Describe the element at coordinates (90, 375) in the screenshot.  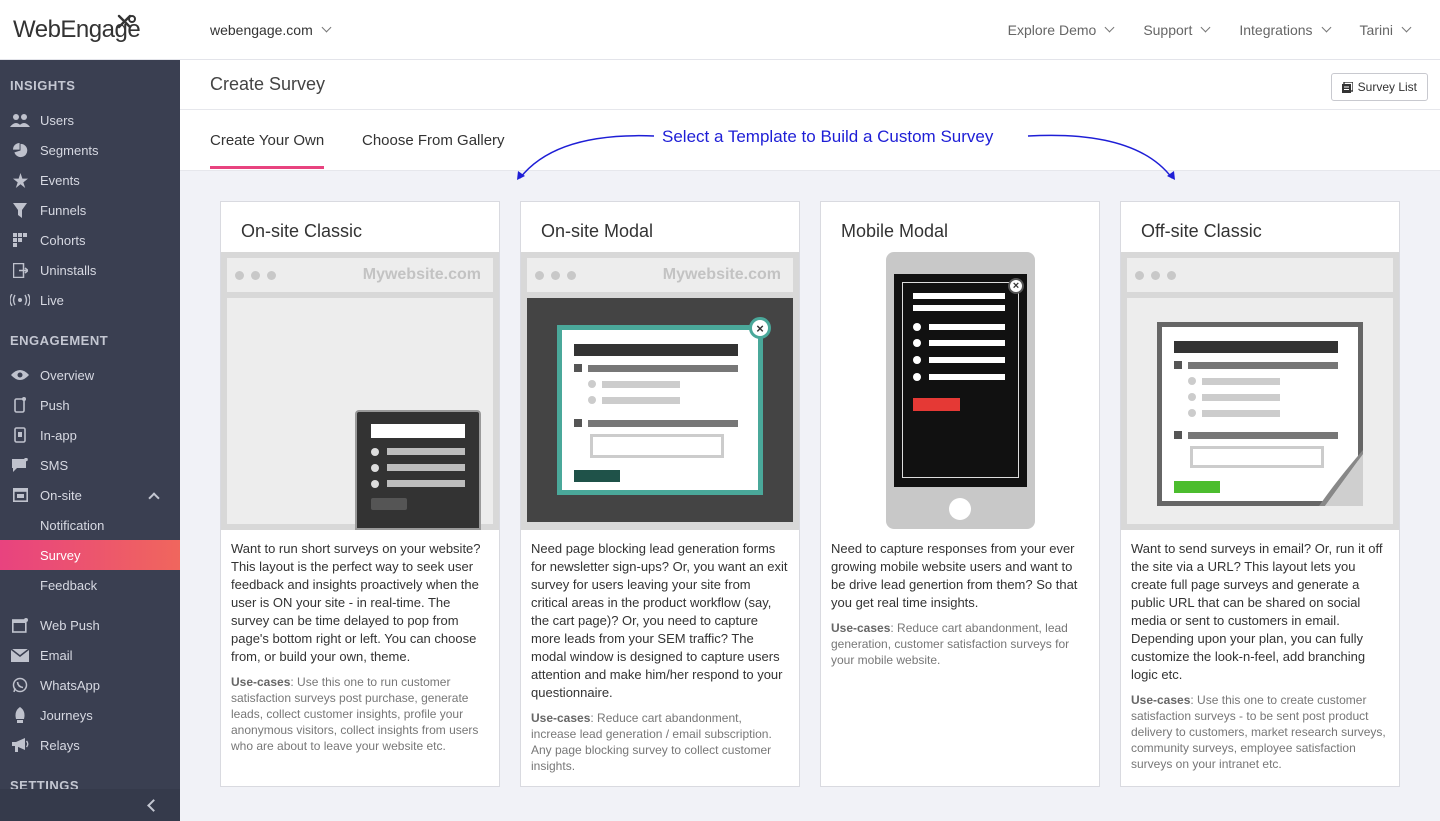
I see `sidebar-item-overview: Overview` at that location.